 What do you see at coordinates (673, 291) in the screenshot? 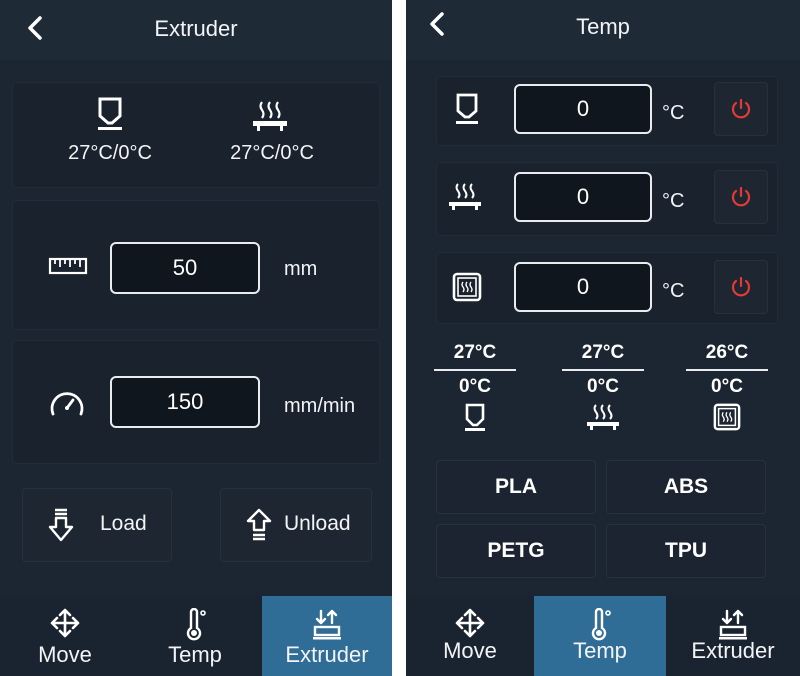
I see `chamber-unit: °C` at bounding box center [673, 291].